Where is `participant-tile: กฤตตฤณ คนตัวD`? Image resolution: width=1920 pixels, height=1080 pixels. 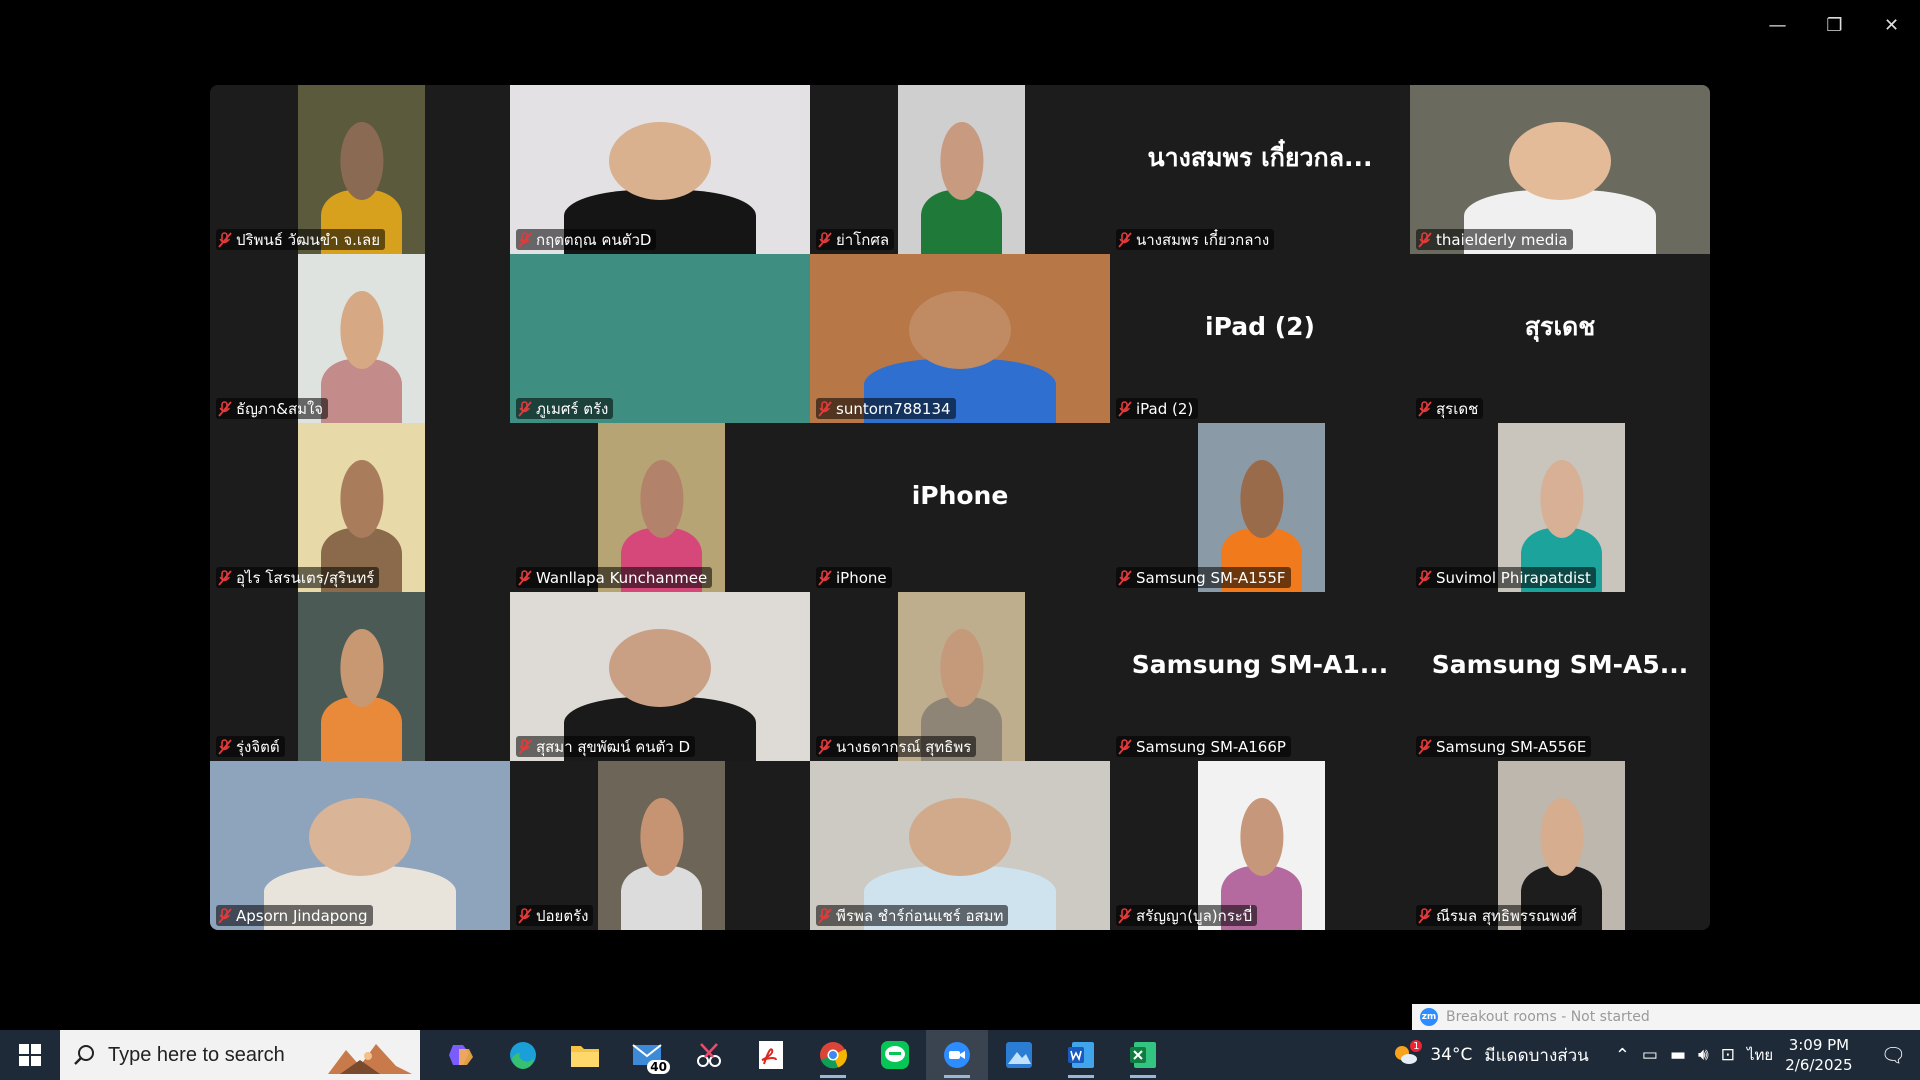
participant-tile: กฤตตฤณ คนตัวD is located at coordinates (660, 169).